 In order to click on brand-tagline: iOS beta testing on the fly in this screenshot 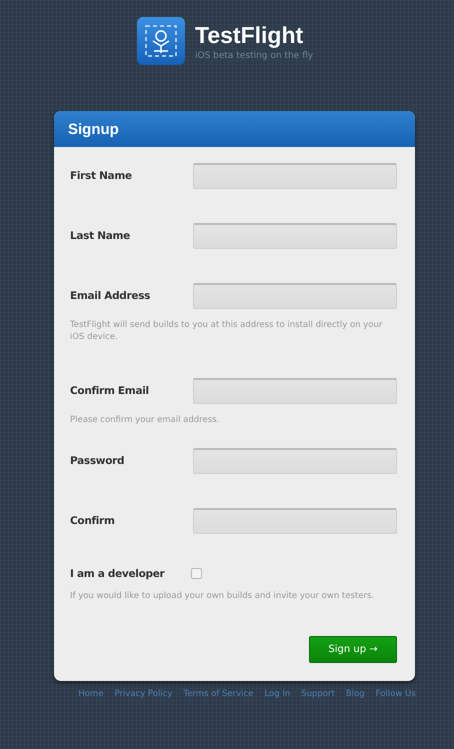, I will do `click(254, 55)`.